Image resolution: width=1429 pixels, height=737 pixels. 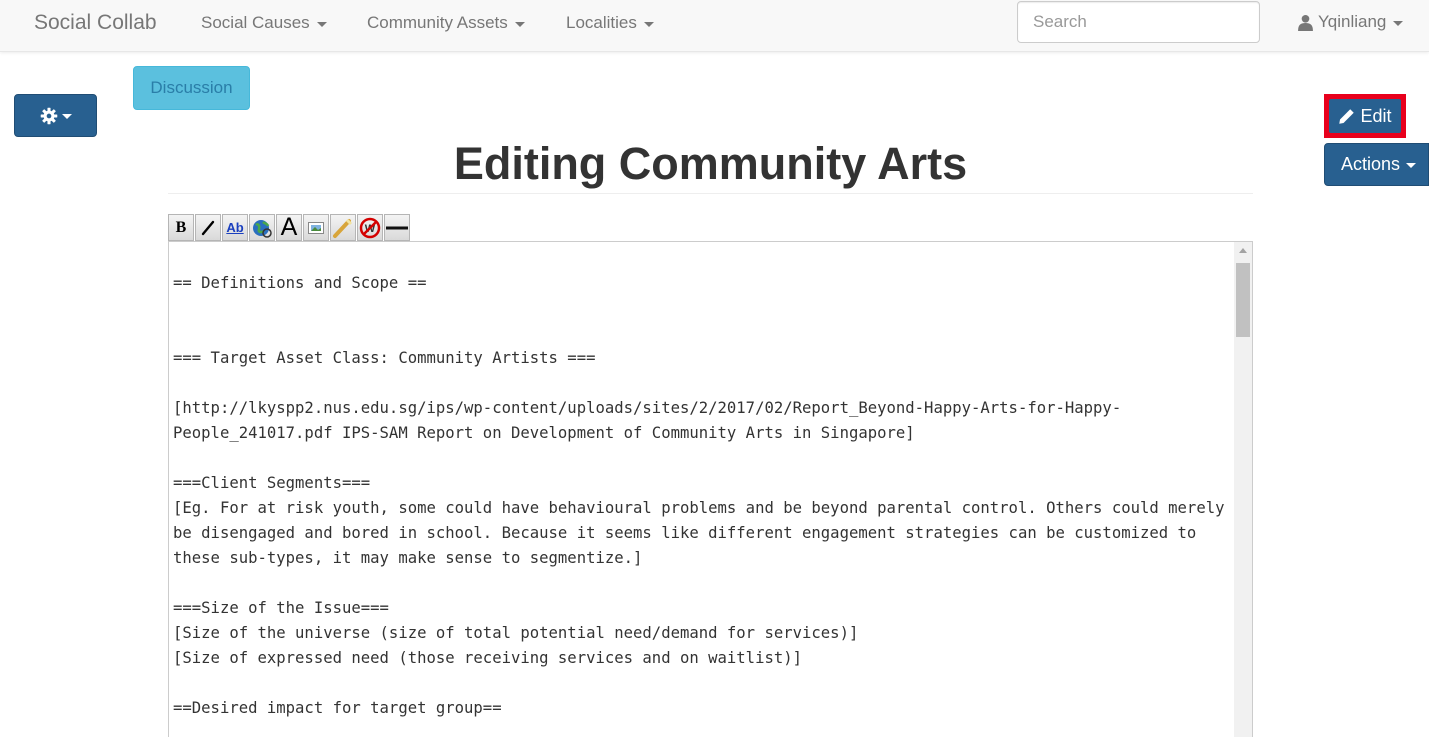 I want to click on username-label: Yqinliang, so click(x=1352, y=21).